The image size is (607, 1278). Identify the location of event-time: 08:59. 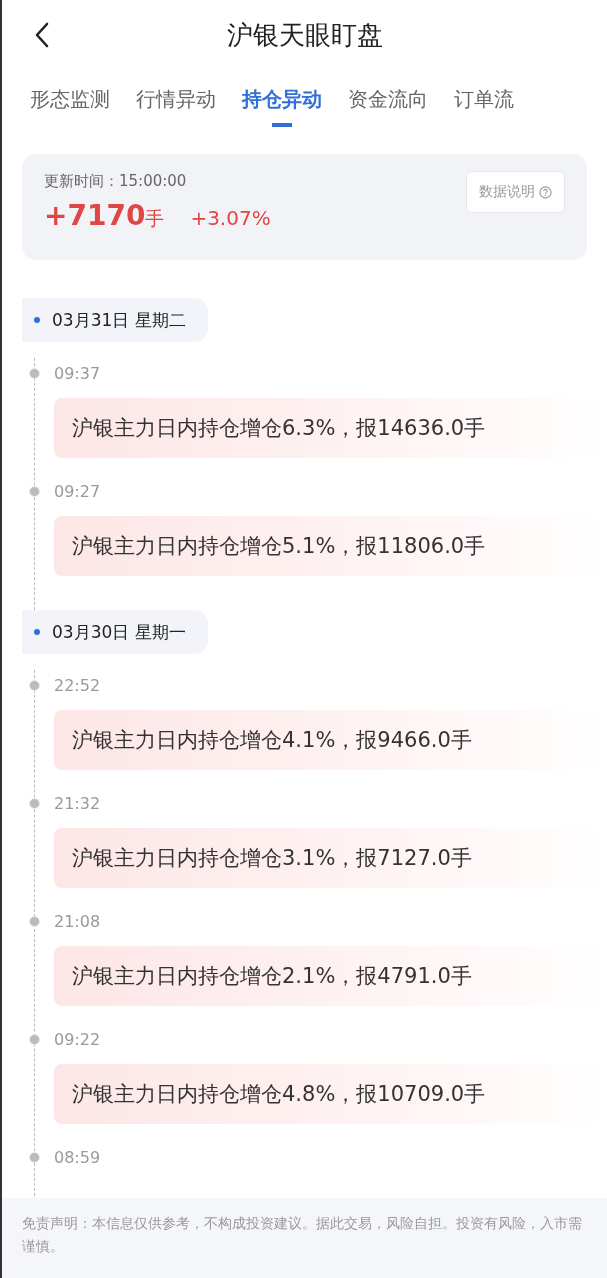
(77, 1157).